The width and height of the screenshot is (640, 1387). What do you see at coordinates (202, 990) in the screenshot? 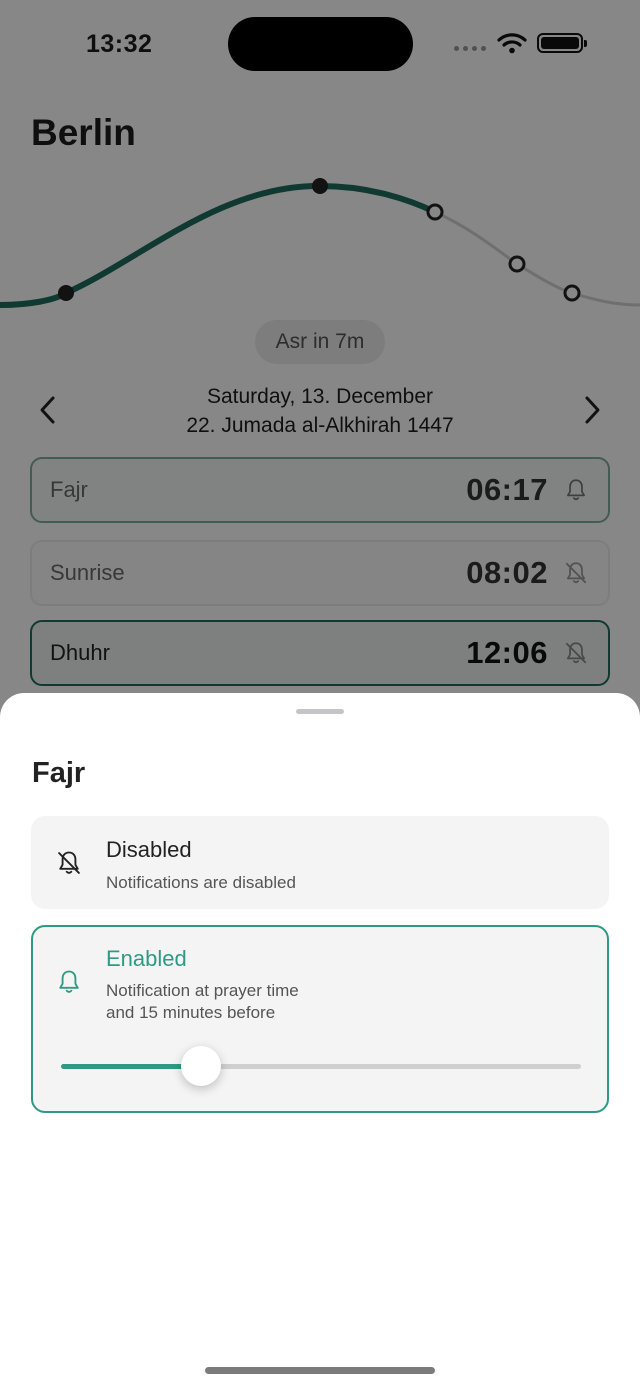
I see `option-subtitle-line: Notification at prayer time` at bounding box center [202, 990].